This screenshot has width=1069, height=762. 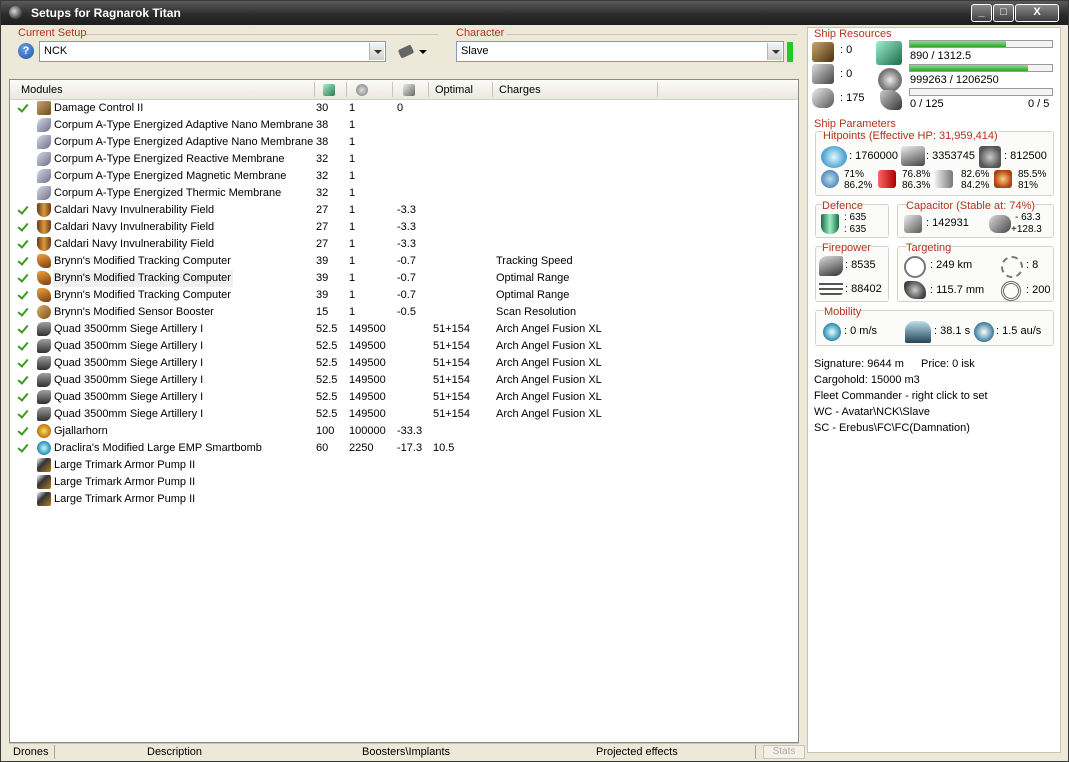 I want to click on tab-drones: Drones, so click(x=30, y=752).